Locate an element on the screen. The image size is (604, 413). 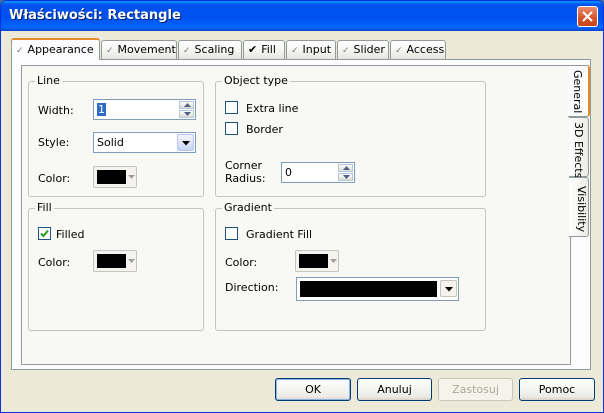
side-tab-3d-effects: 3D Effects is located at coordinates (579, 148).